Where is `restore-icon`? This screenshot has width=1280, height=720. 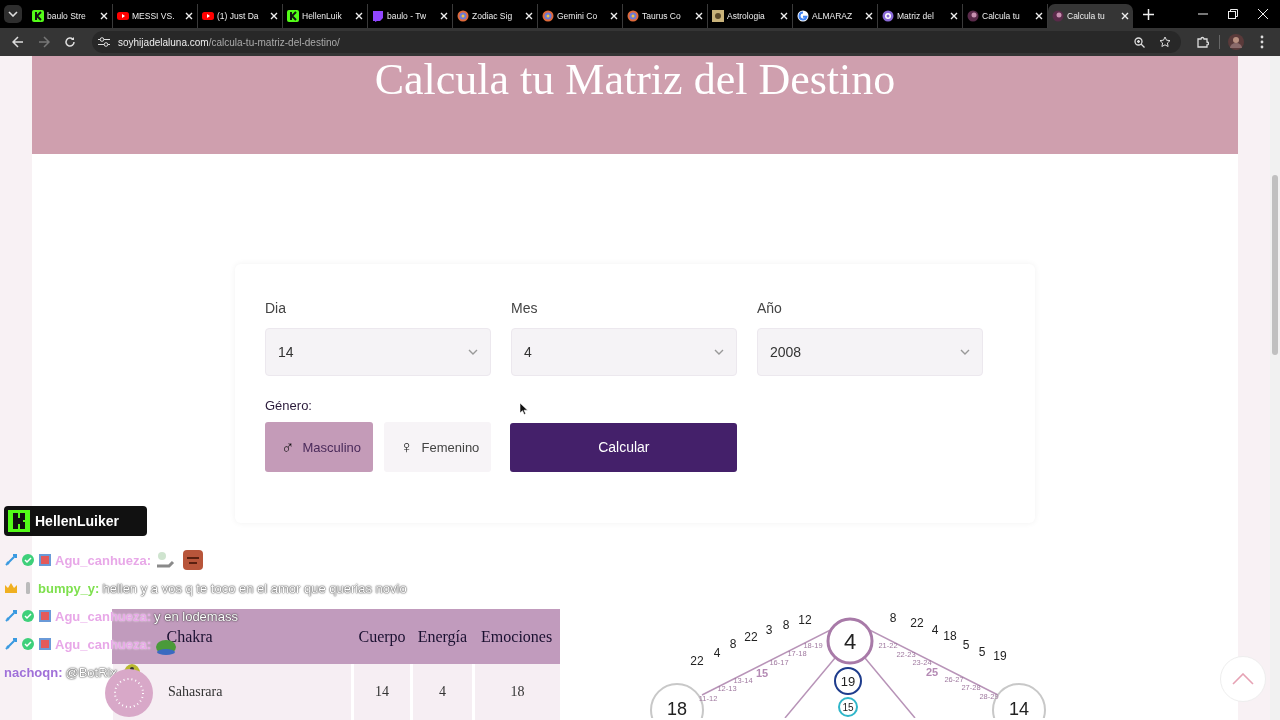 restore-icon is located at coordinates (1233, 14).